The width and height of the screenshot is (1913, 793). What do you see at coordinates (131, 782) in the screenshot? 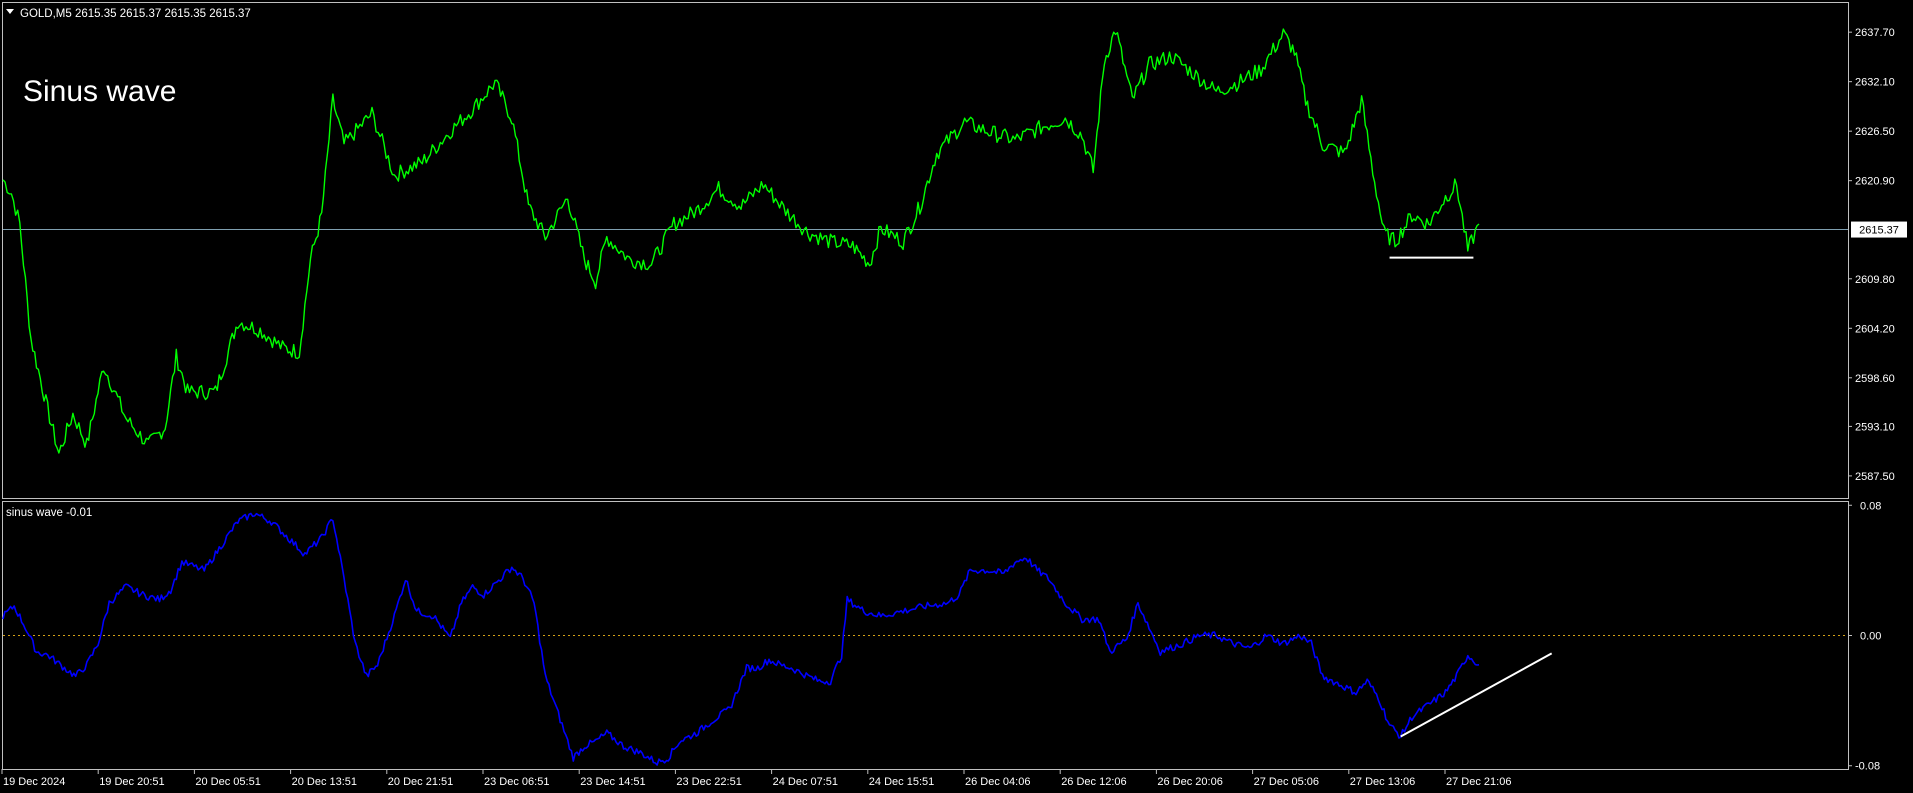
I see `time-tick-label: 19 Dec 20:51` at bounding box center [131, 782].